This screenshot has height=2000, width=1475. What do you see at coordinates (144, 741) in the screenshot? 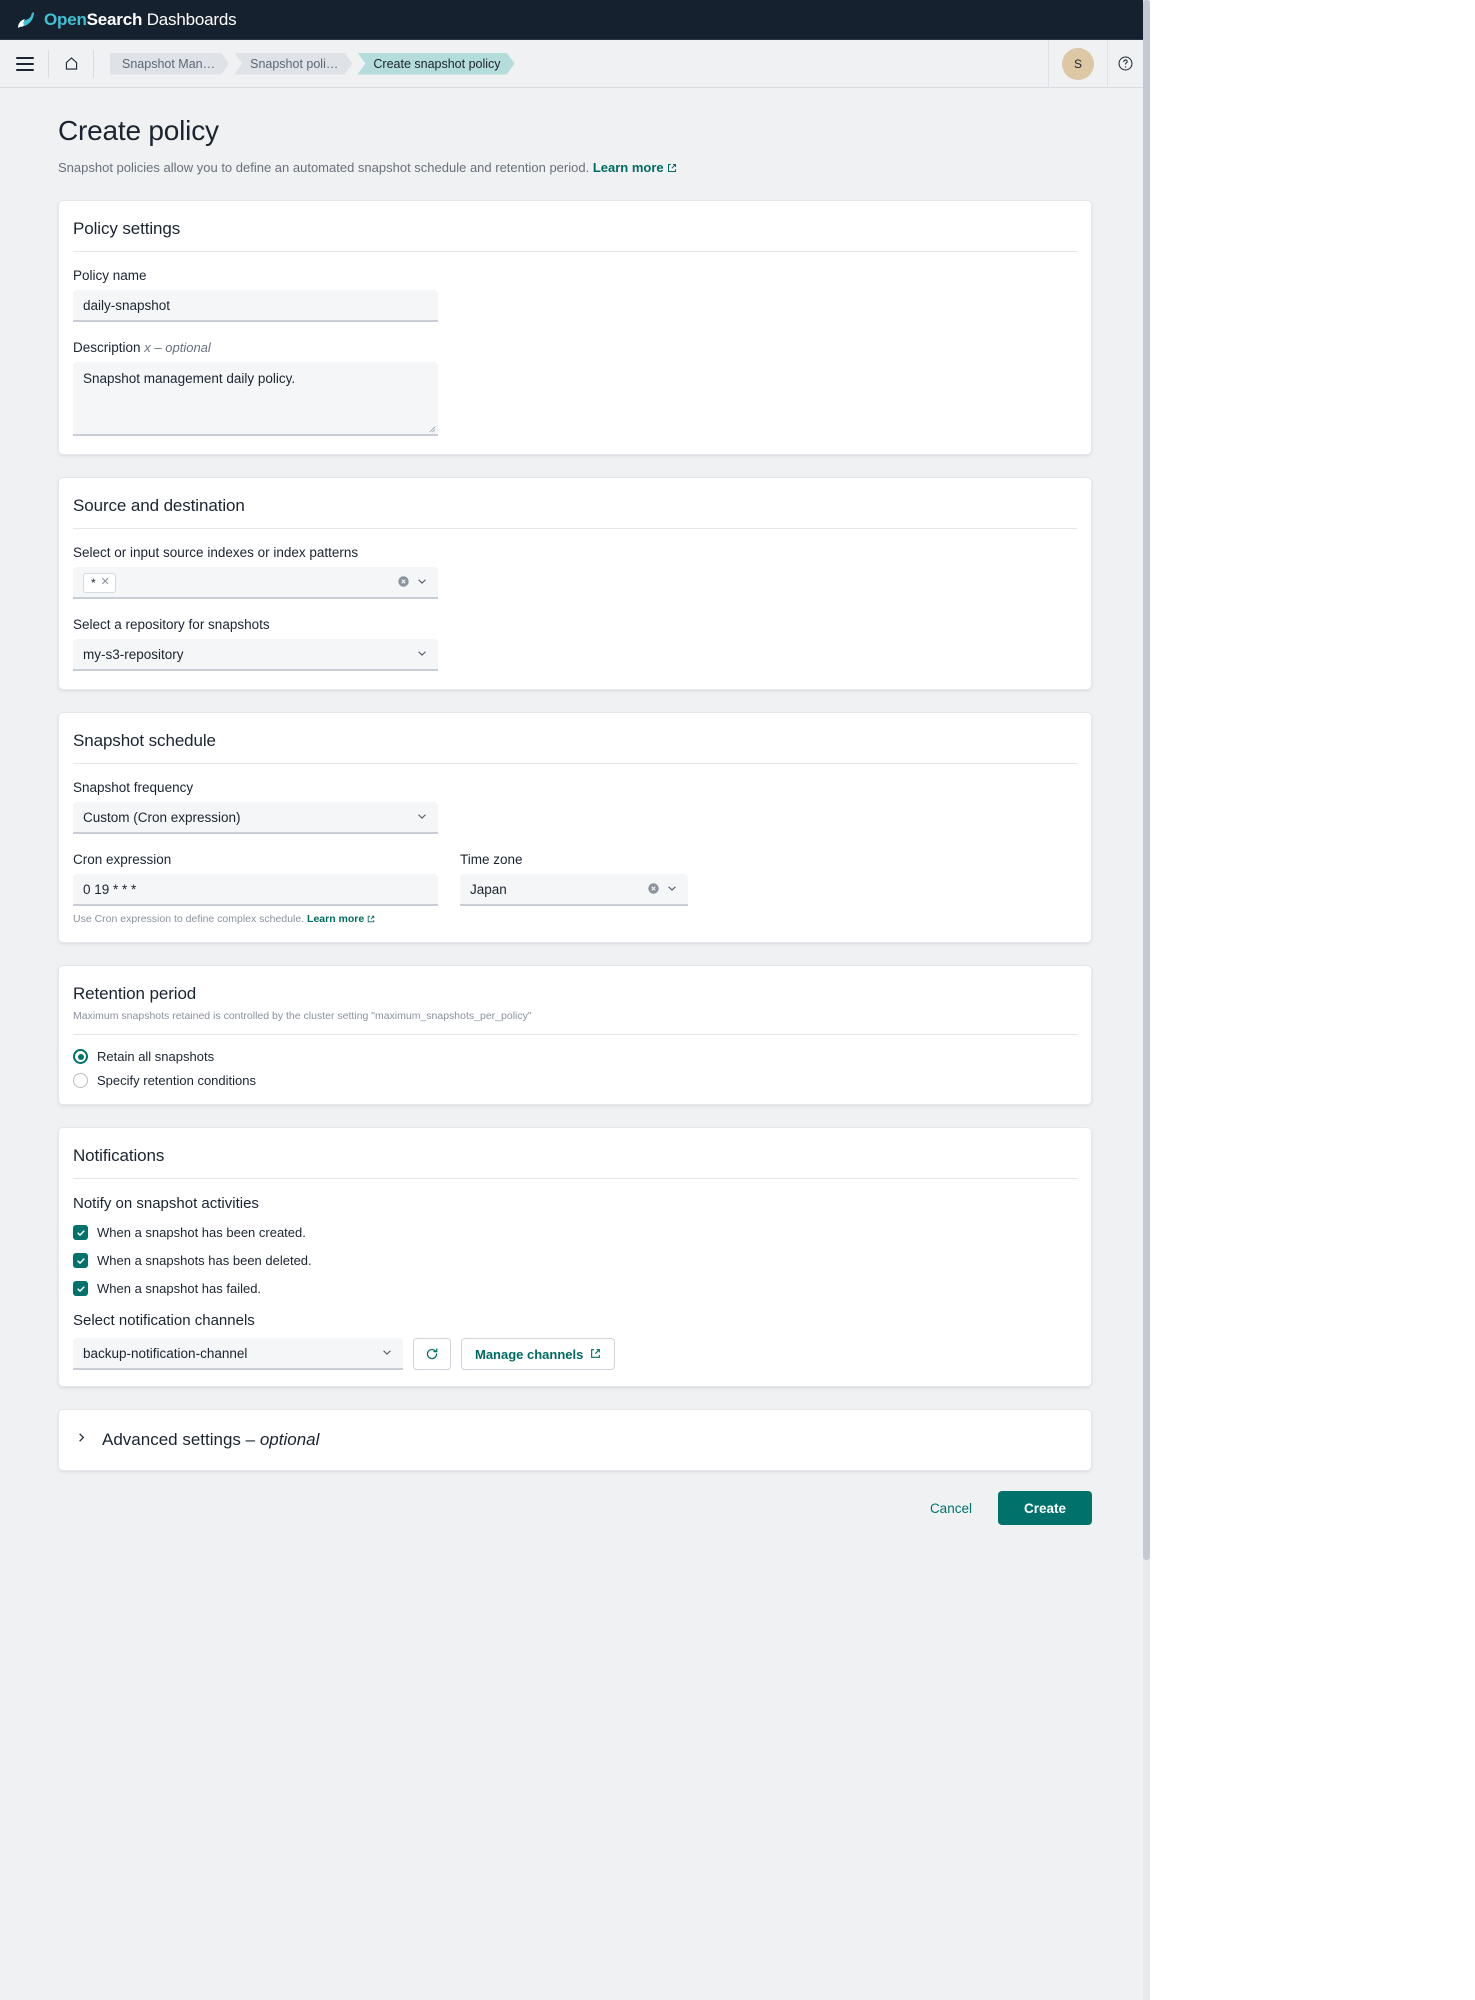
I see `snapshot-schedule-title: Snapshot schedule` at bounding box center [144, 741].